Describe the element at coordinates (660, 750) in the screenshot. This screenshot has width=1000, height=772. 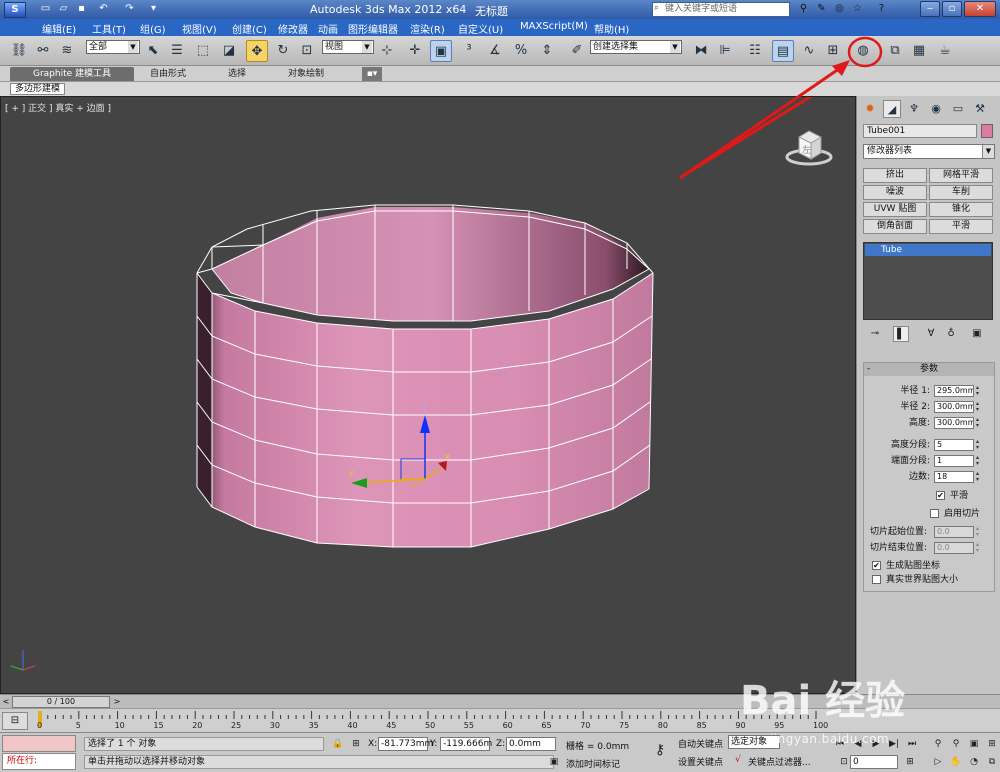
I see `set-key-icon: ⚷` at that location.